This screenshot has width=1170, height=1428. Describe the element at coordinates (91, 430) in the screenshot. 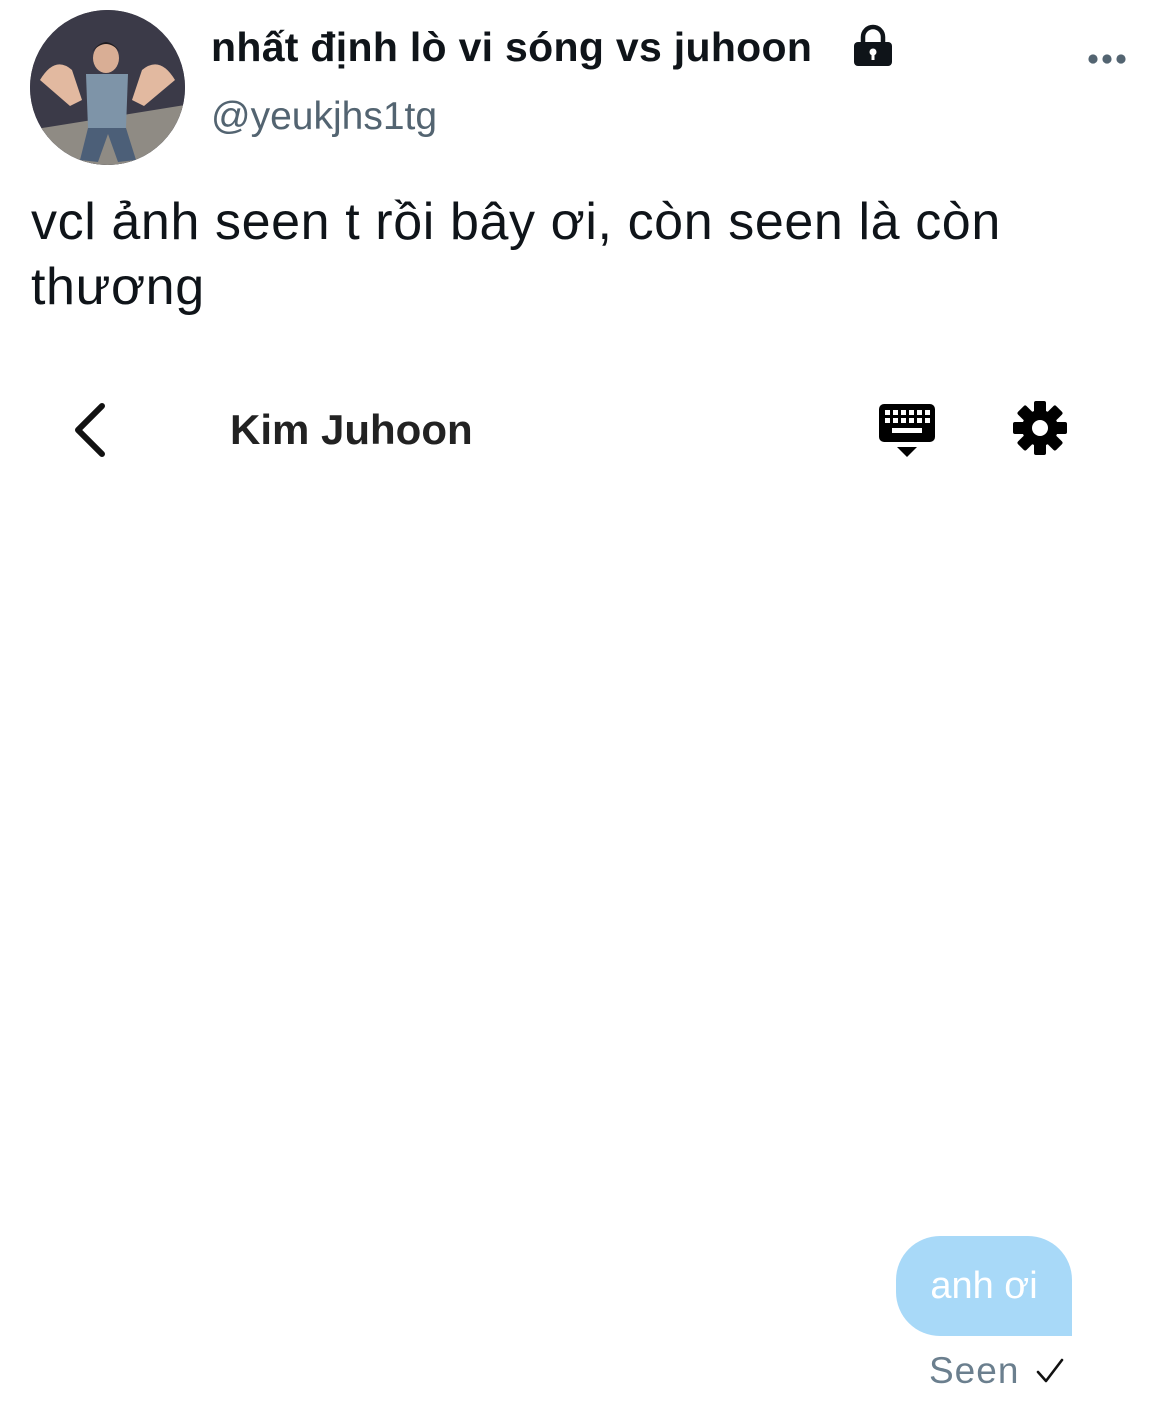

I see `chevron-left-icon` at that location.